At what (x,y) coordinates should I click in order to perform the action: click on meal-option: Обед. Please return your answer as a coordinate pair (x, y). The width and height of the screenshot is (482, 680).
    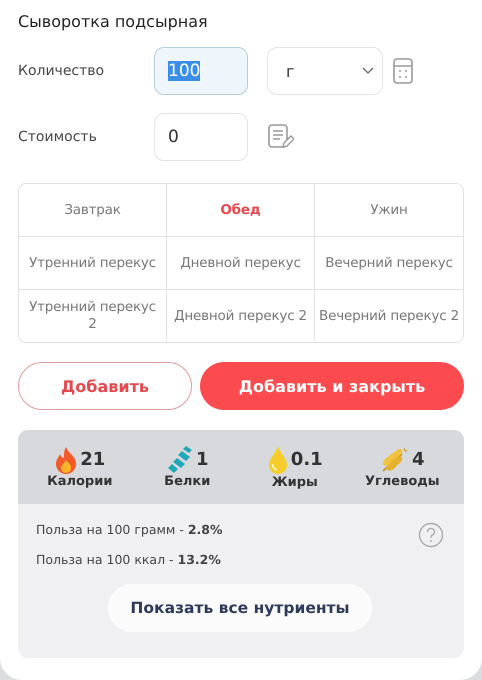
    Looking at the image, I should click on (241, 210).